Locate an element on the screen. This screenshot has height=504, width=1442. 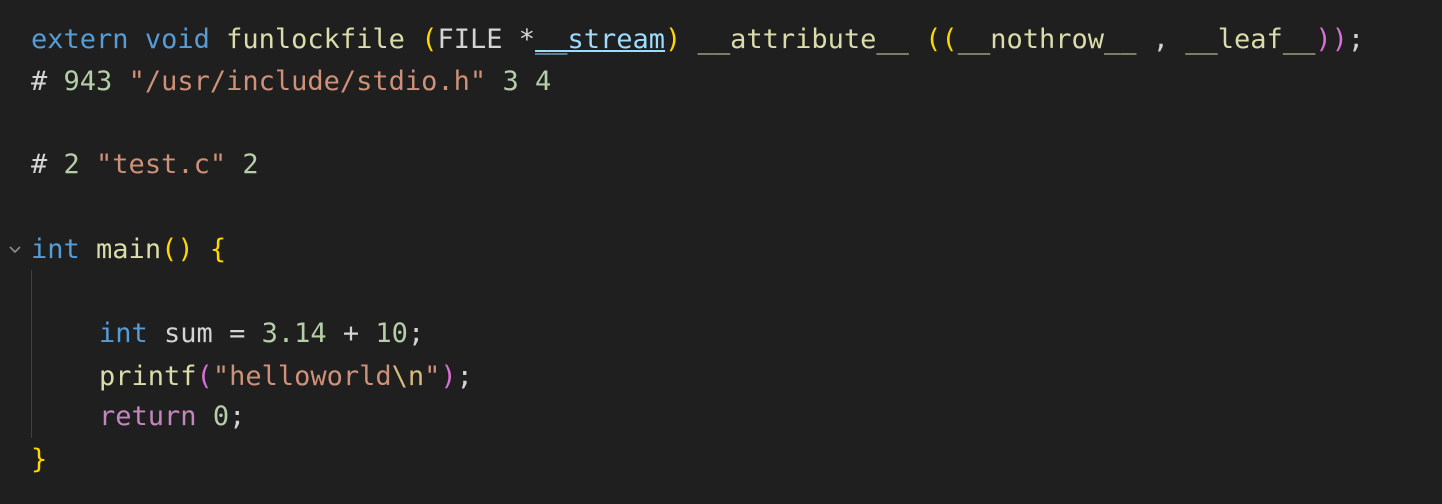
code-line-6: printf("helloworld \n "); is located at coordinates (286, 377).